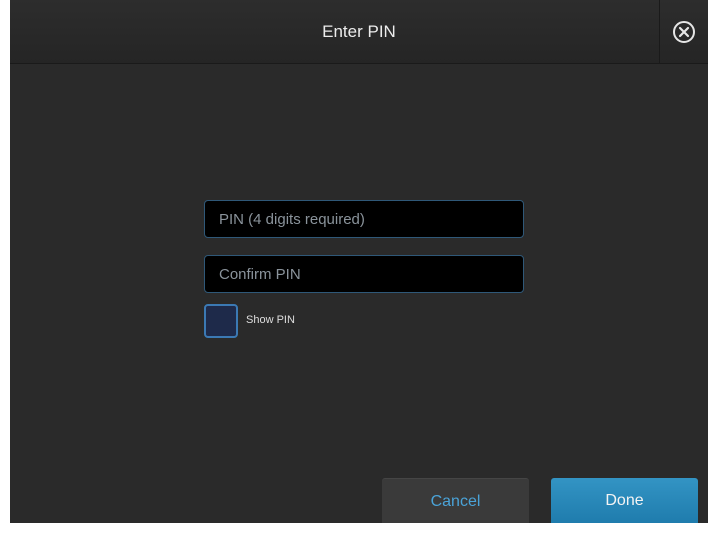 The image size is (708, 533). I want to click on dialog-titlebar: Enter PIN, so click(359, 32).